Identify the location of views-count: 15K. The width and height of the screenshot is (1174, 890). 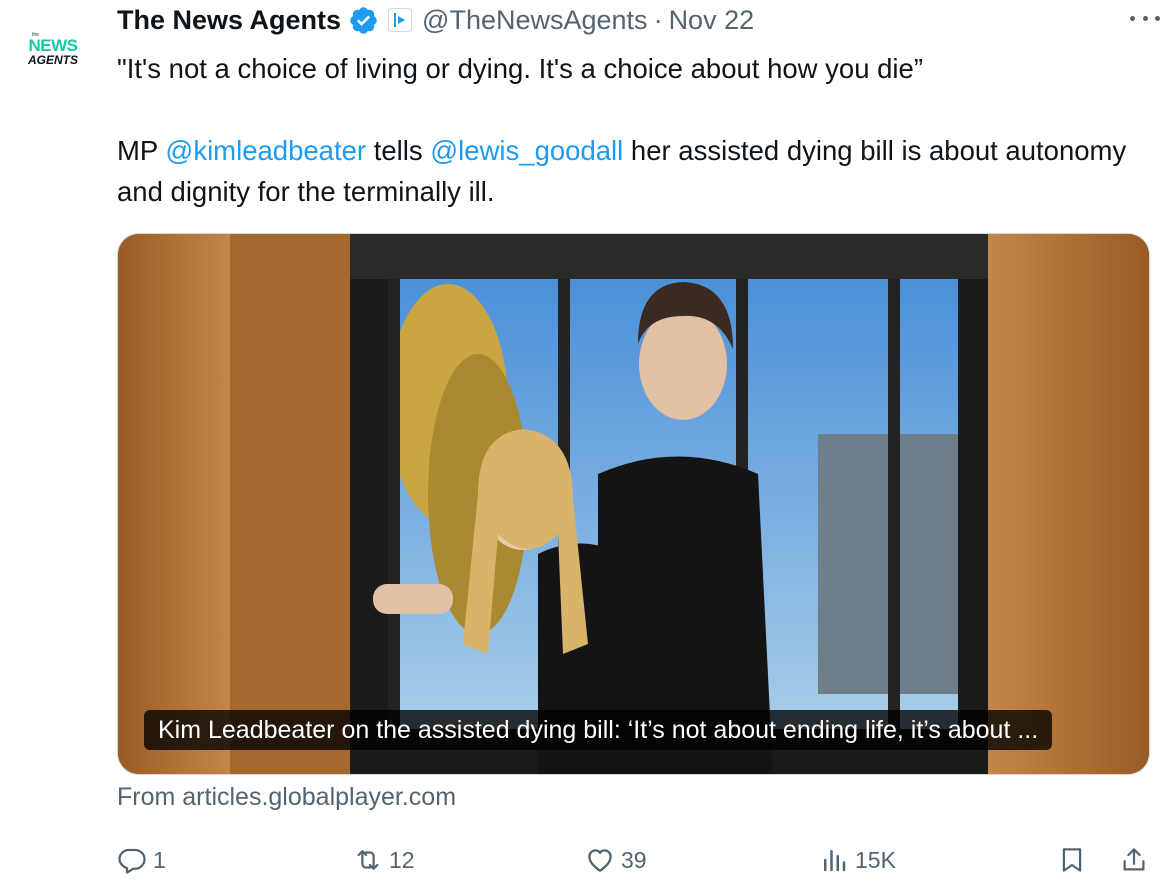
(875, 859).